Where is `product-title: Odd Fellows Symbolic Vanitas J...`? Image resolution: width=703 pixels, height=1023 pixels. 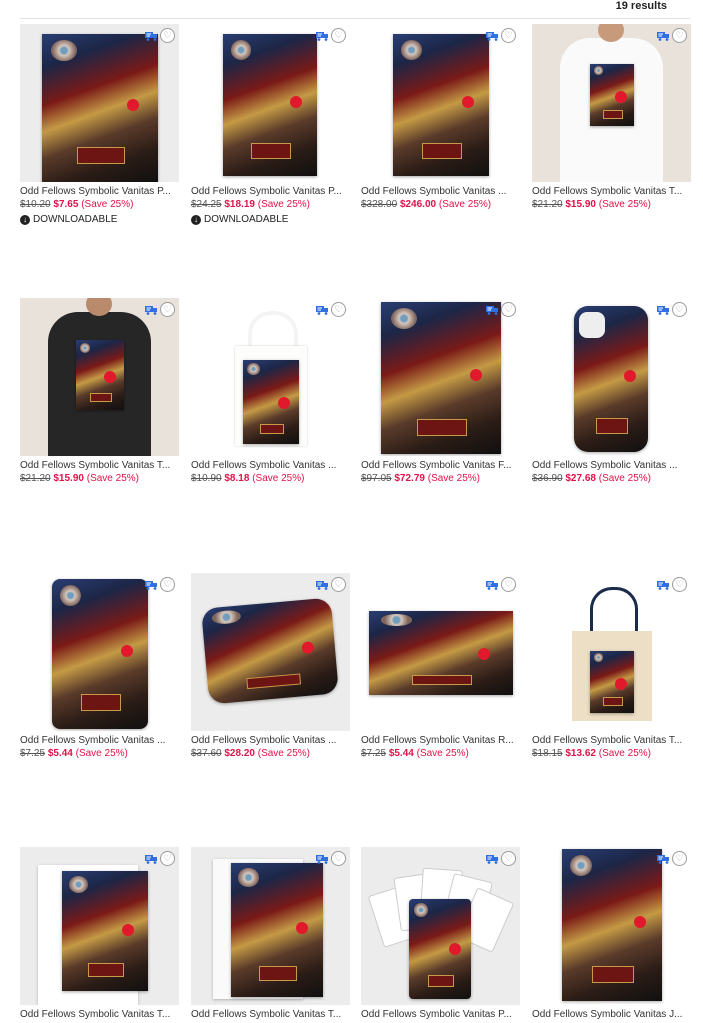 product-title: Odd Fellows Symbolic Vanitas J... is located at coordinates (611, 1014).